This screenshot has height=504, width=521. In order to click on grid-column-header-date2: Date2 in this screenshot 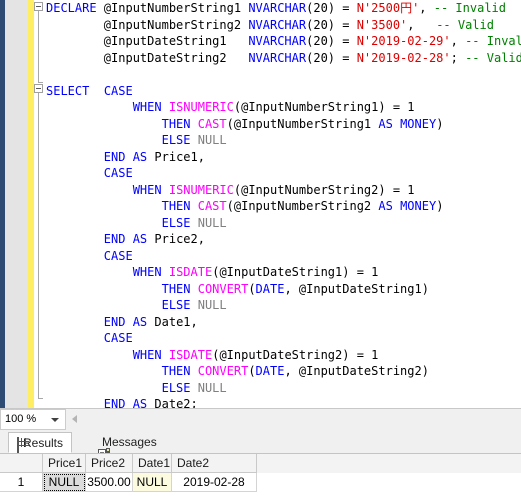, I will do `click(214, 463)`.